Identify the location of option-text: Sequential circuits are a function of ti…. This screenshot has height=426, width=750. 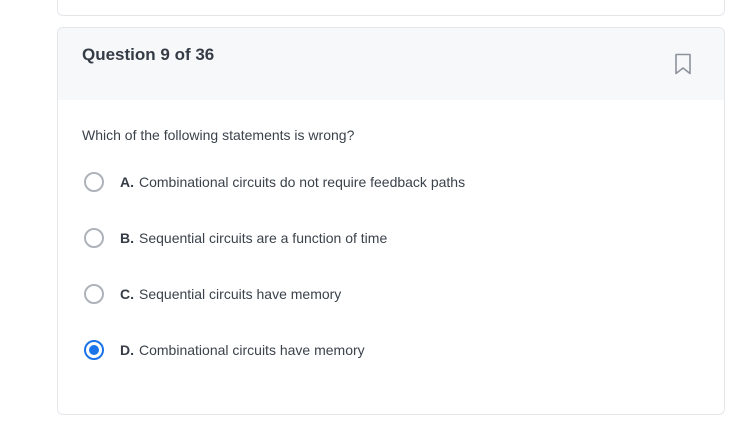
(263, 238).